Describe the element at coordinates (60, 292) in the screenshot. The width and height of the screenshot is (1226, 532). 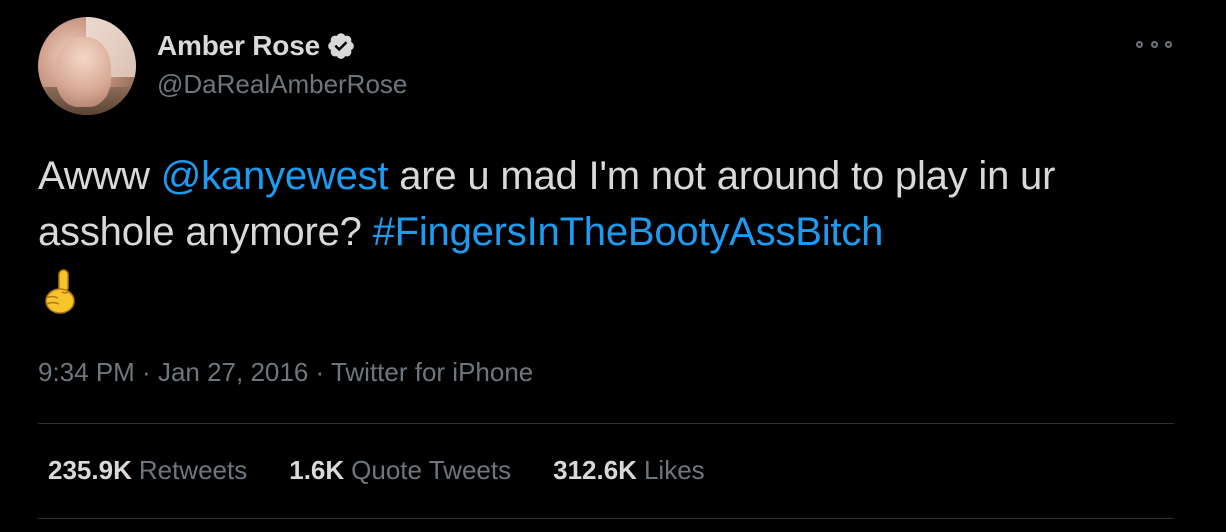
I see `pointing-up-emoji-icon` at that location.